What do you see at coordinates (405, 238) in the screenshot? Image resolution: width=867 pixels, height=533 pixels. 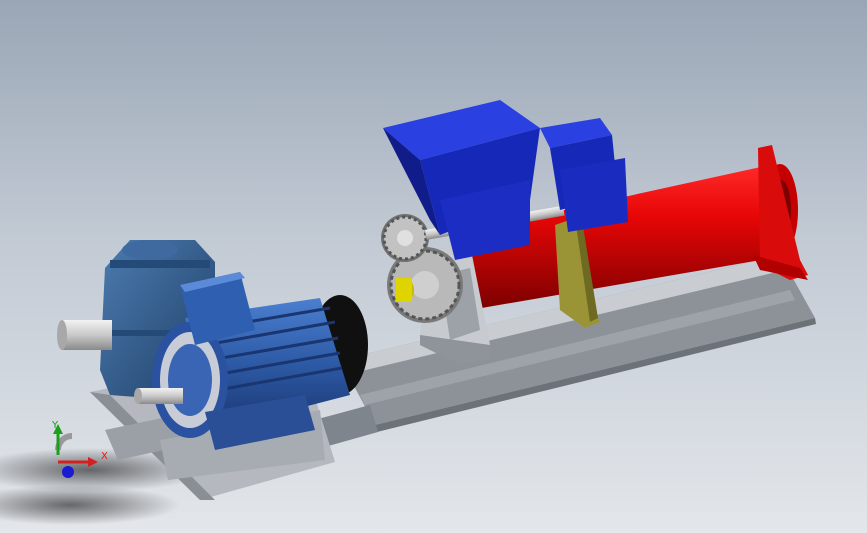 I see `drive-gear-small` at bounding box center [405, 238].